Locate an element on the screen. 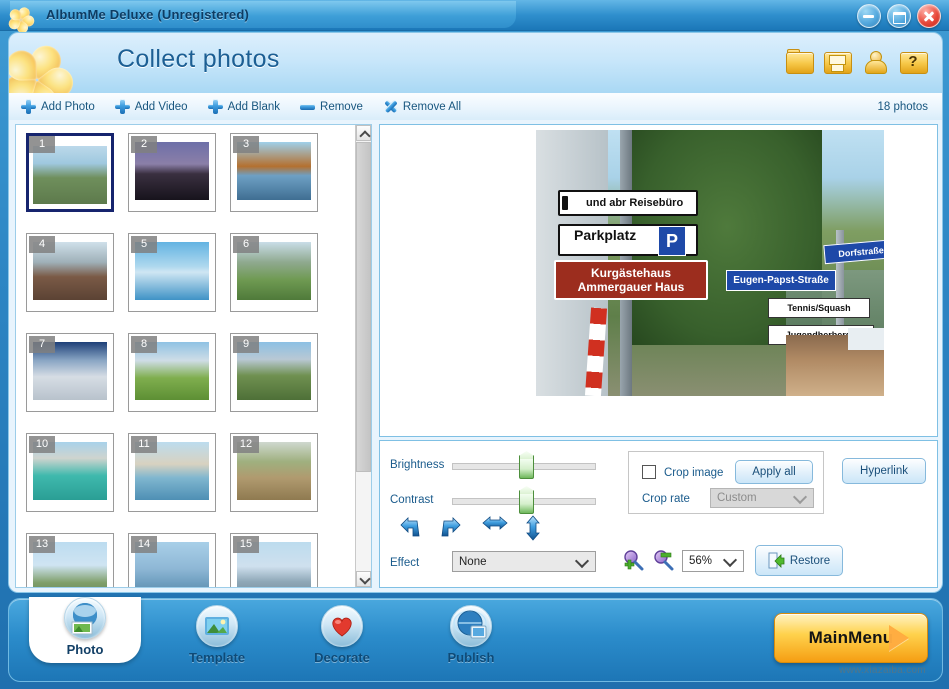 The image size is (949, 689). thumbnail-item: 6 is located at coordinates (274, 272).